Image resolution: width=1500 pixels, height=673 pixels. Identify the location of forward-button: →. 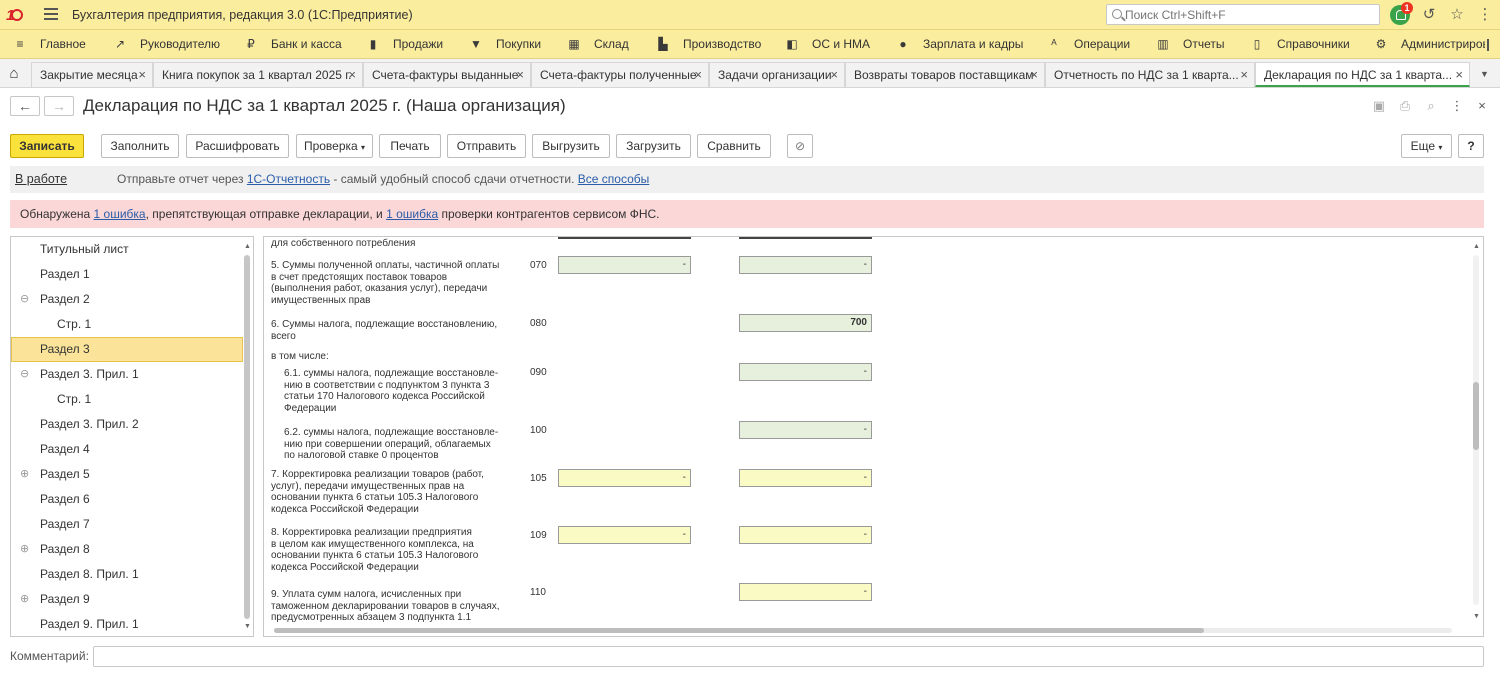
(59, 106).